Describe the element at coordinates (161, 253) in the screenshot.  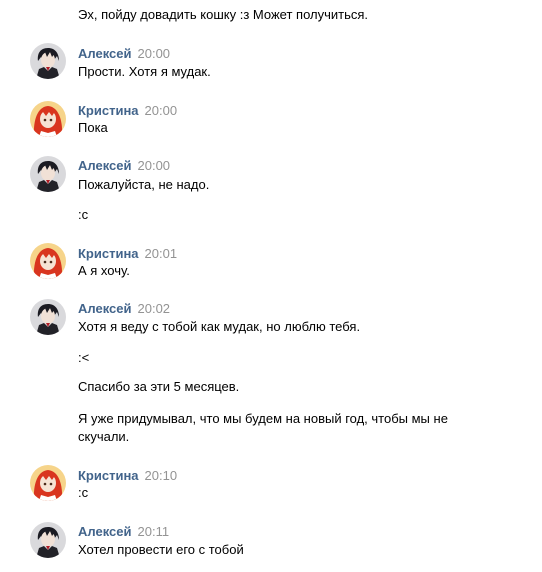
I see `message-time: 20:01` at that location.